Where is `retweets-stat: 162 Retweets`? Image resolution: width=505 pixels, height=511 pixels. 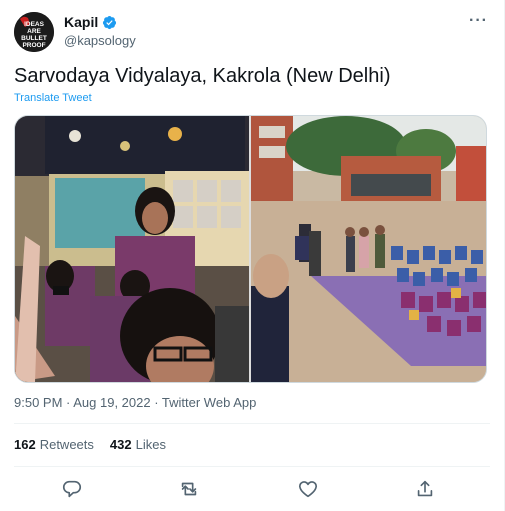 retweets-stat: 162 Retweets is located at coordinates (54, 444).